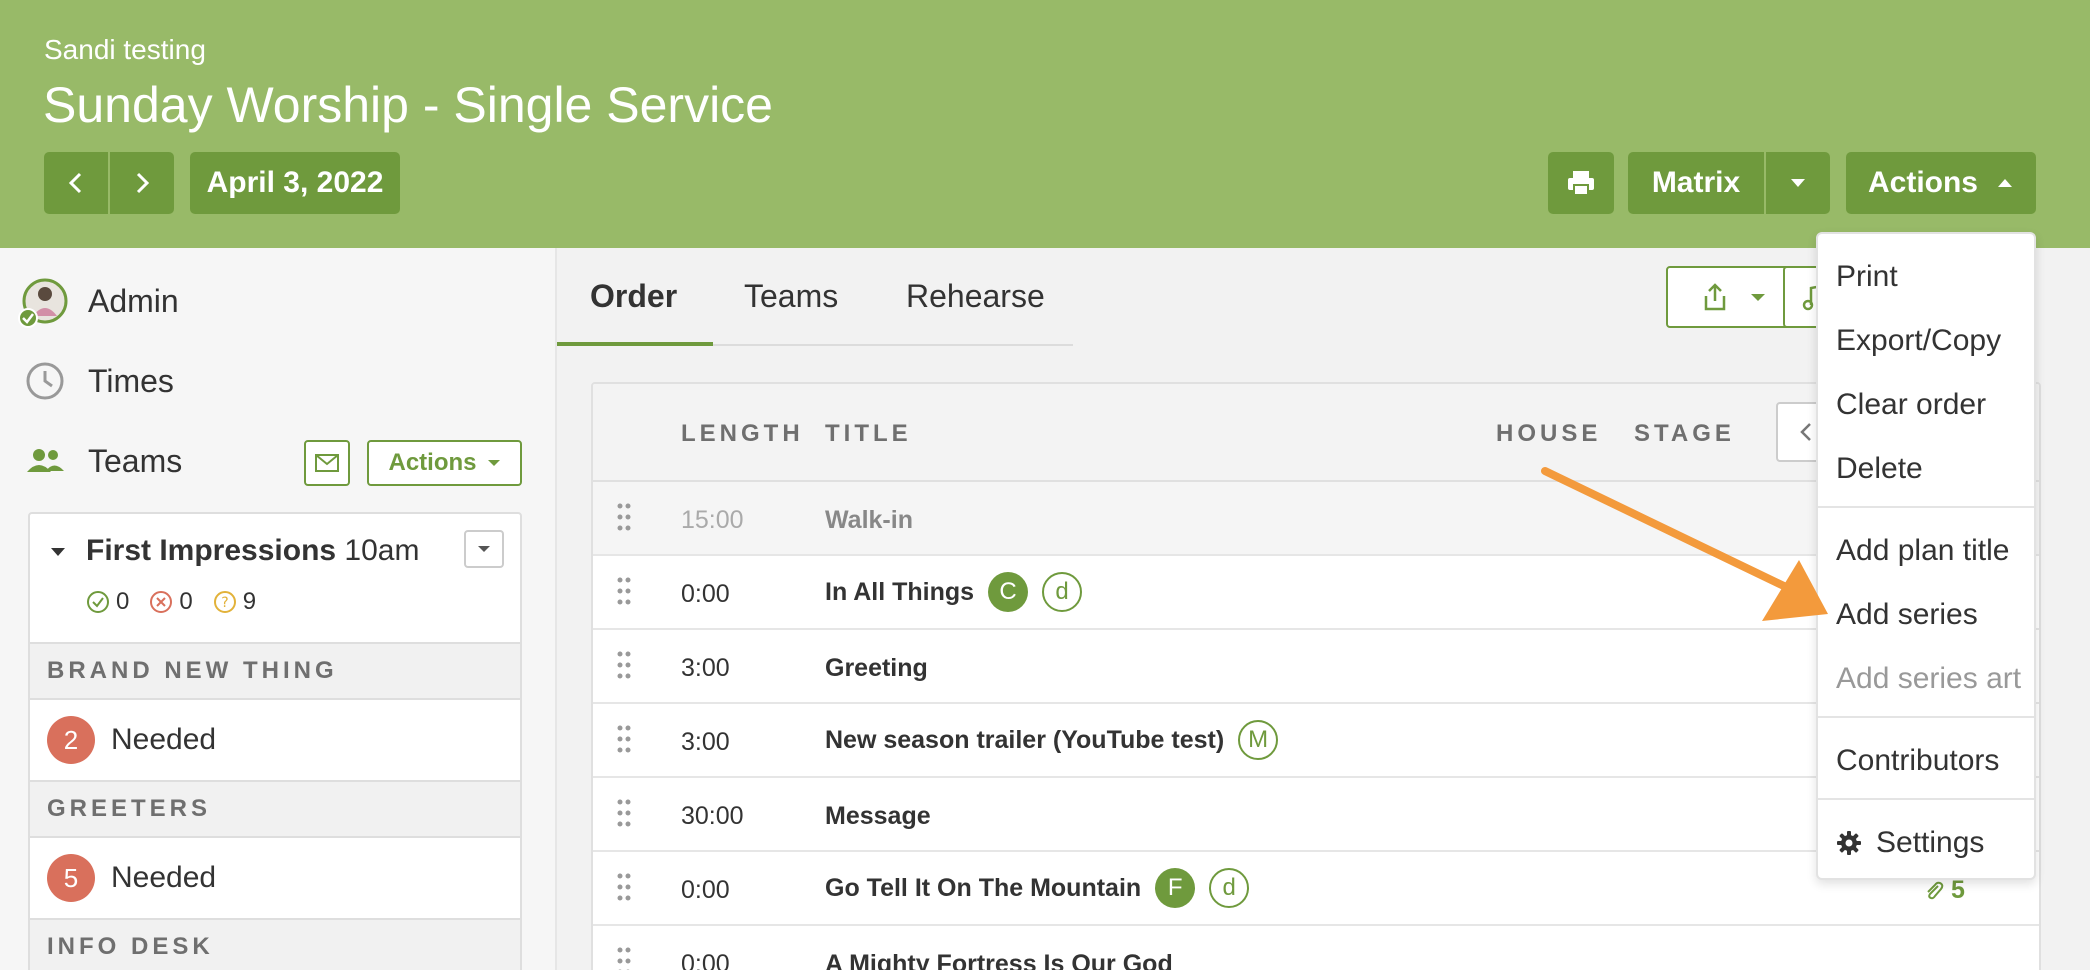 Image resolution: width=2090 pixels, height=970 pixels. Describe the element at coordinates (635, 344) in the screenshot. I see `active-tab-indicator` at that location.